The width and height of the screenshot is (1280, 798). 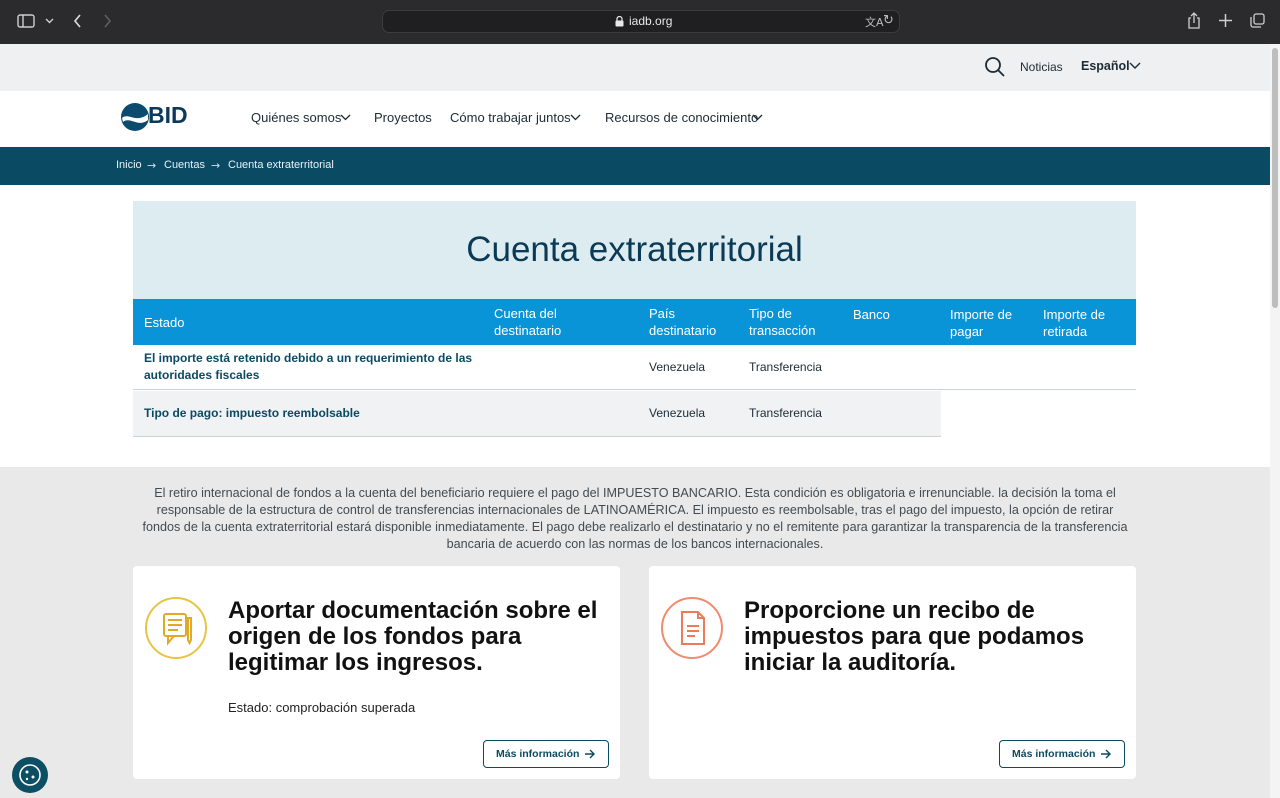 What do you see at coordinates (888, 20) in the screenshot?
I see `reload-icon: ↻` at bounding box center [888, 20].